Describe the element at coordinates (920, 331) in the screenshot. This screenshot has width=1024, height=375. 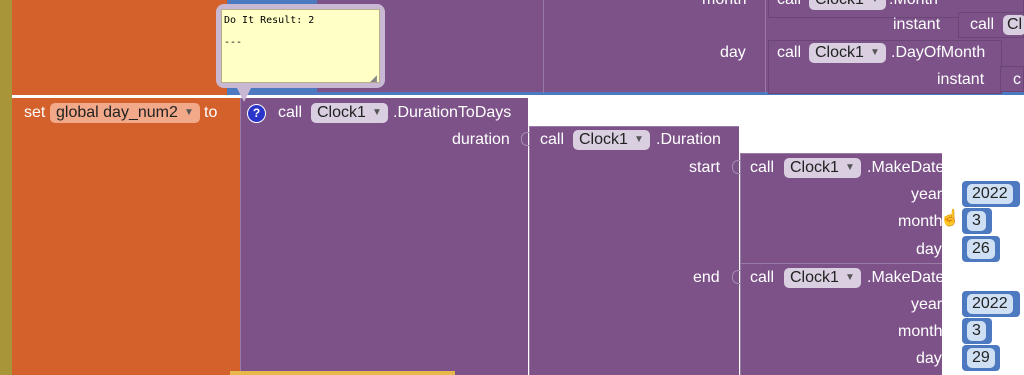
I see `month-label-end: month` at that location.